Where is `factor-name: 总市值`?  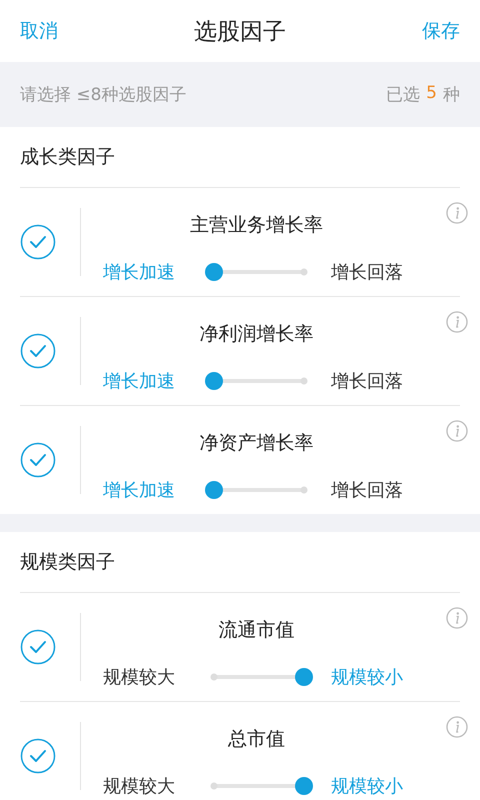 factor-name: 总市值 is located at coordinates (256, 739).